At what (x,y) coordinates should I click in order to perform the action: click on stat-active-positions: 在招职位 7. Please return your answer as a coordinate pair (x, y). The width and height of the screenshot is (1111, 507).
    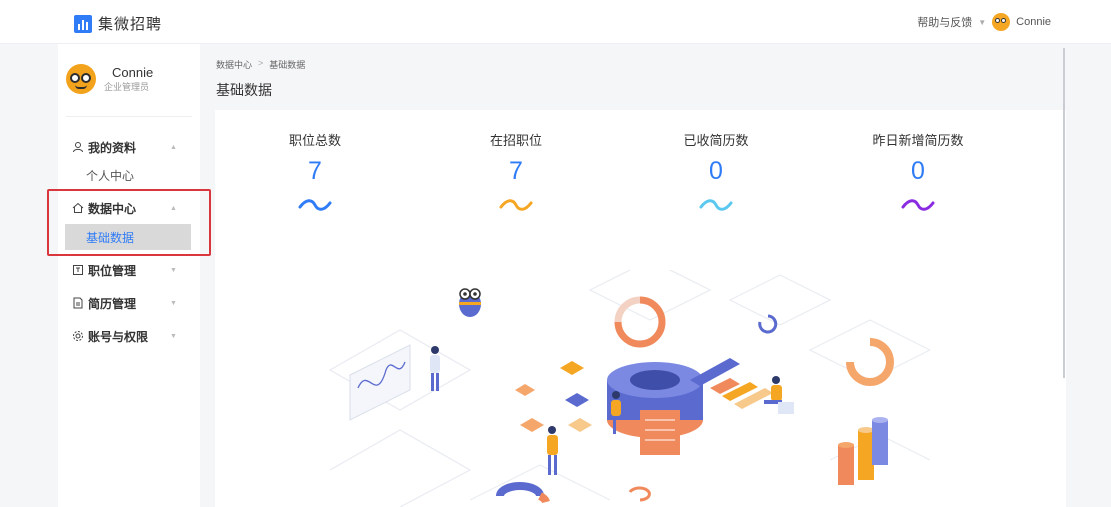
    Looking at the image, I should click on (516, 173).